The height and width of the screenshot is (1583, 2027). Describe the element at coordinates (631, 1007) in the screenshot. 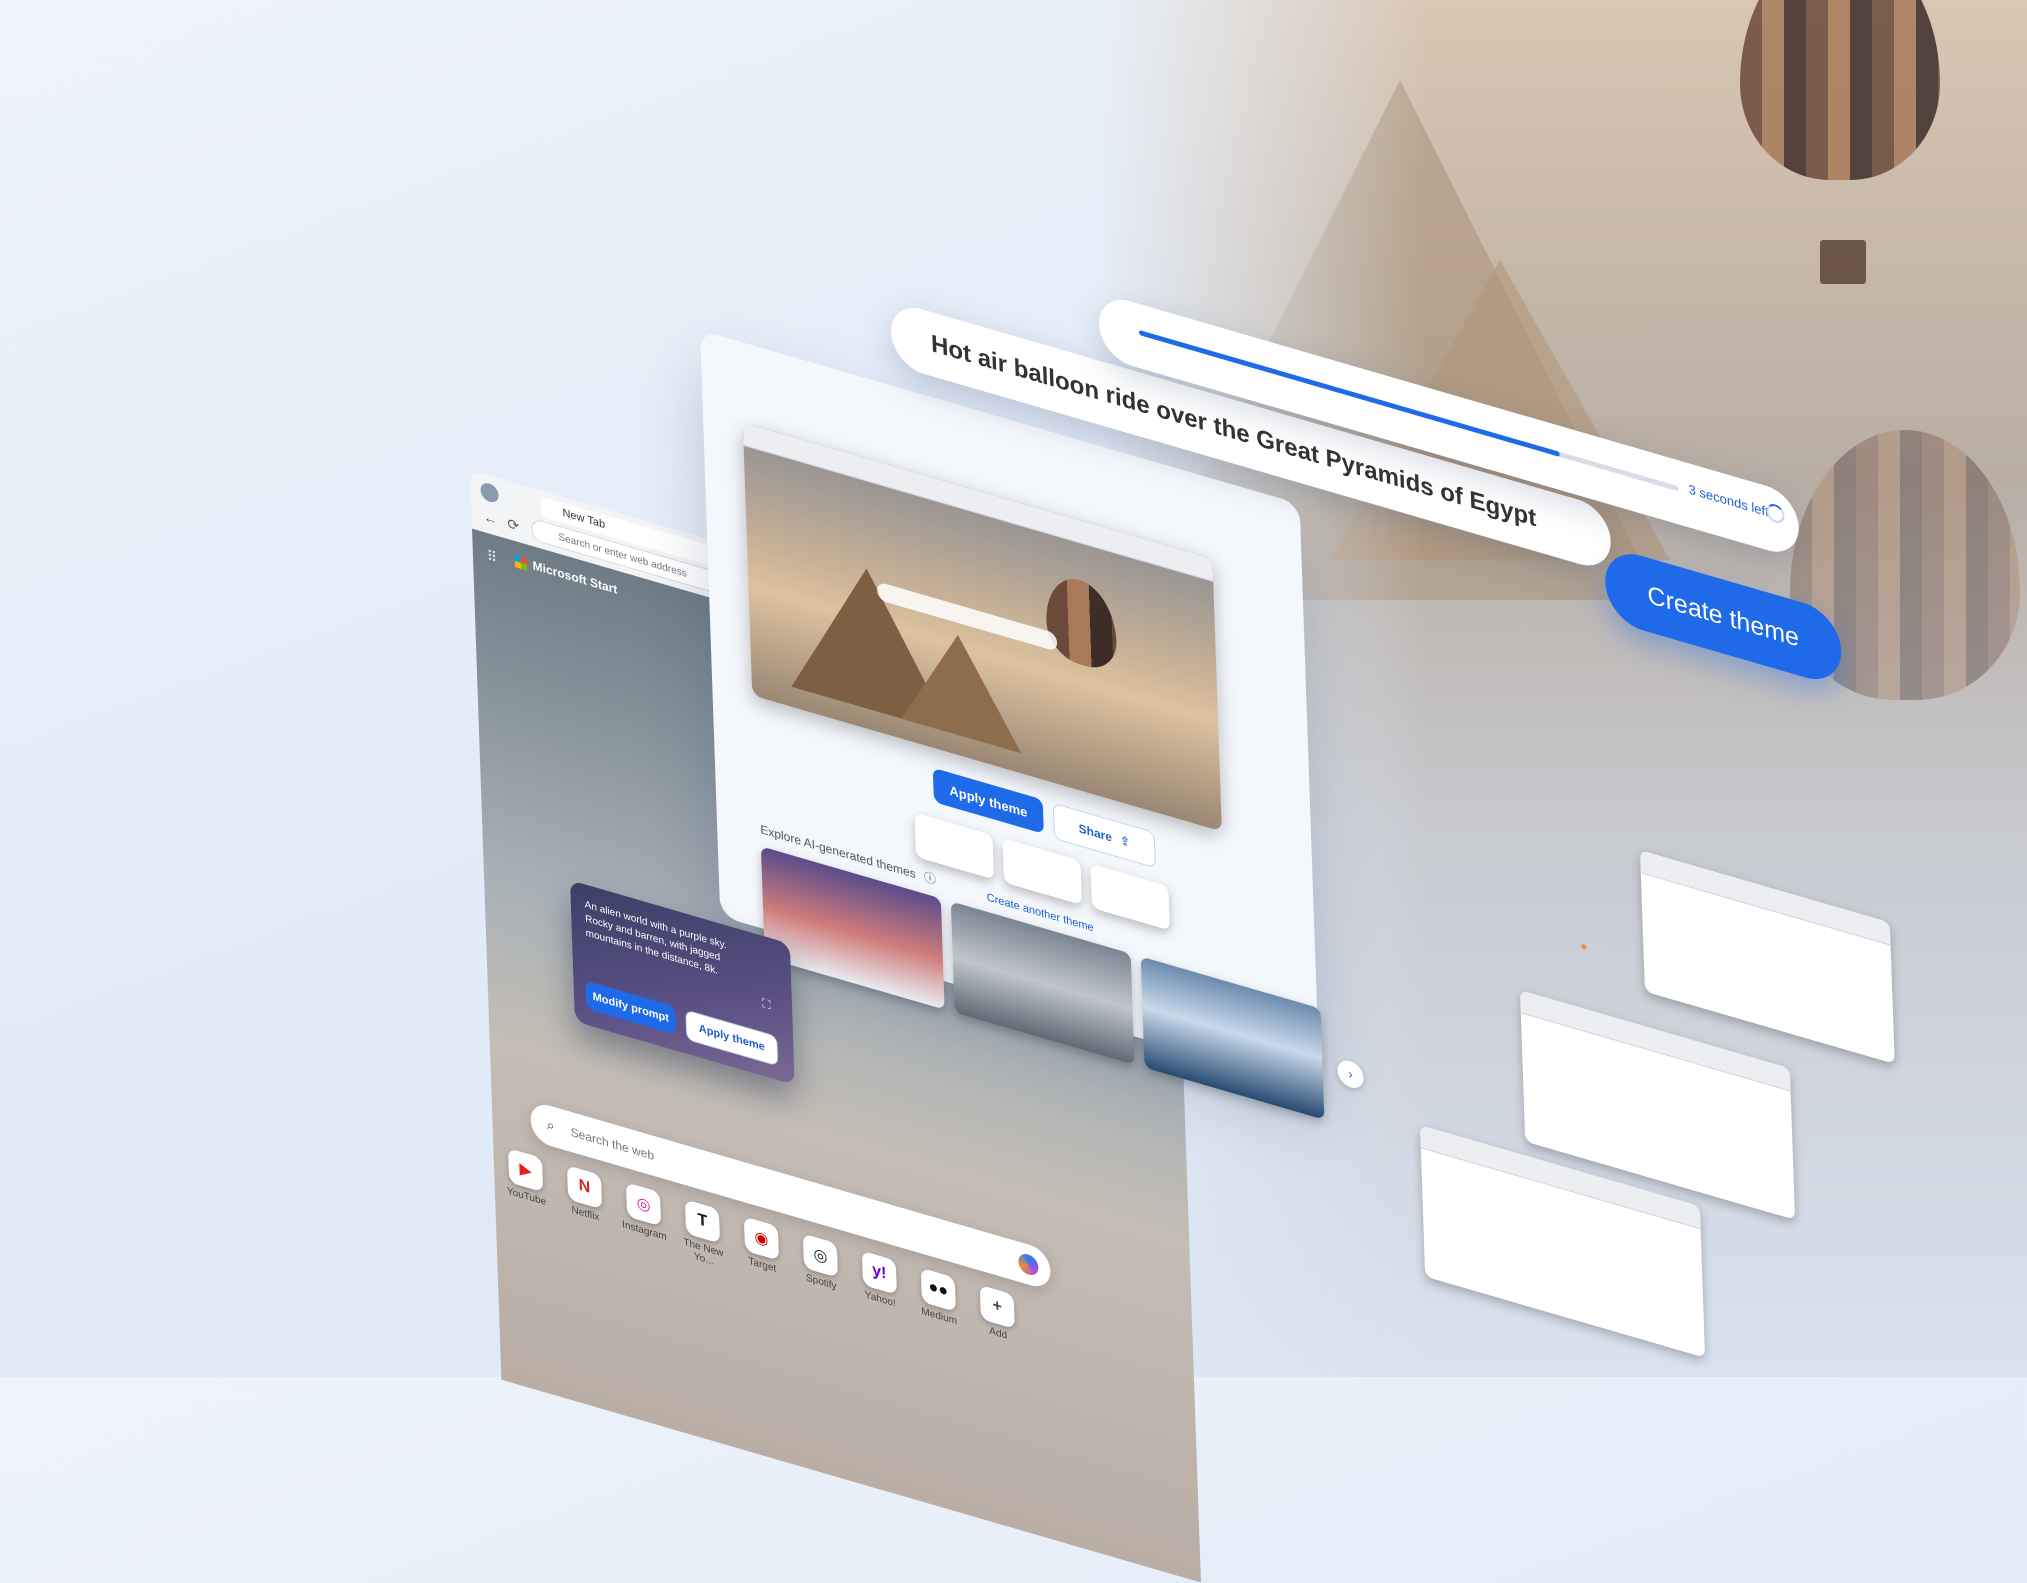

I see `modify-prompt-button: Modify prompt` at that location.